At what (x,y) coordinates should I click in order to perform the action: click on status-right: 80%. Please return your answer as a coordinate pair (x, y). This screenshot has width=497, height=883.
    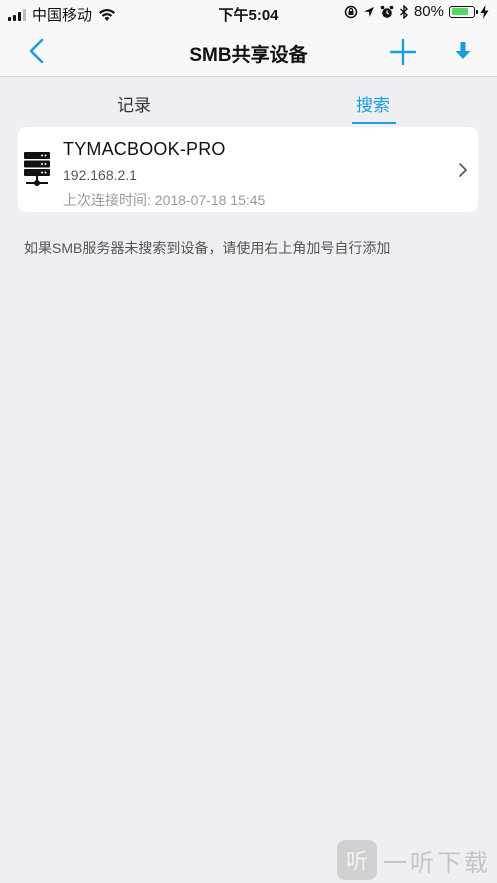
    Looking at the image, I should click on (416, 11).